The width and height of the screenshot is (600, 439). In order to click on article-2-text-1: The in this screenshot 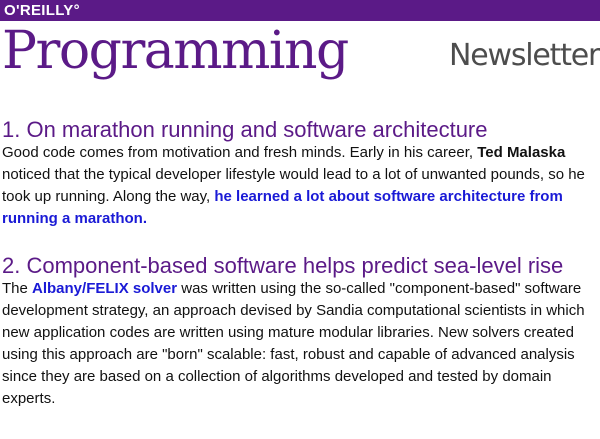, I will do `click(17, 288)`.